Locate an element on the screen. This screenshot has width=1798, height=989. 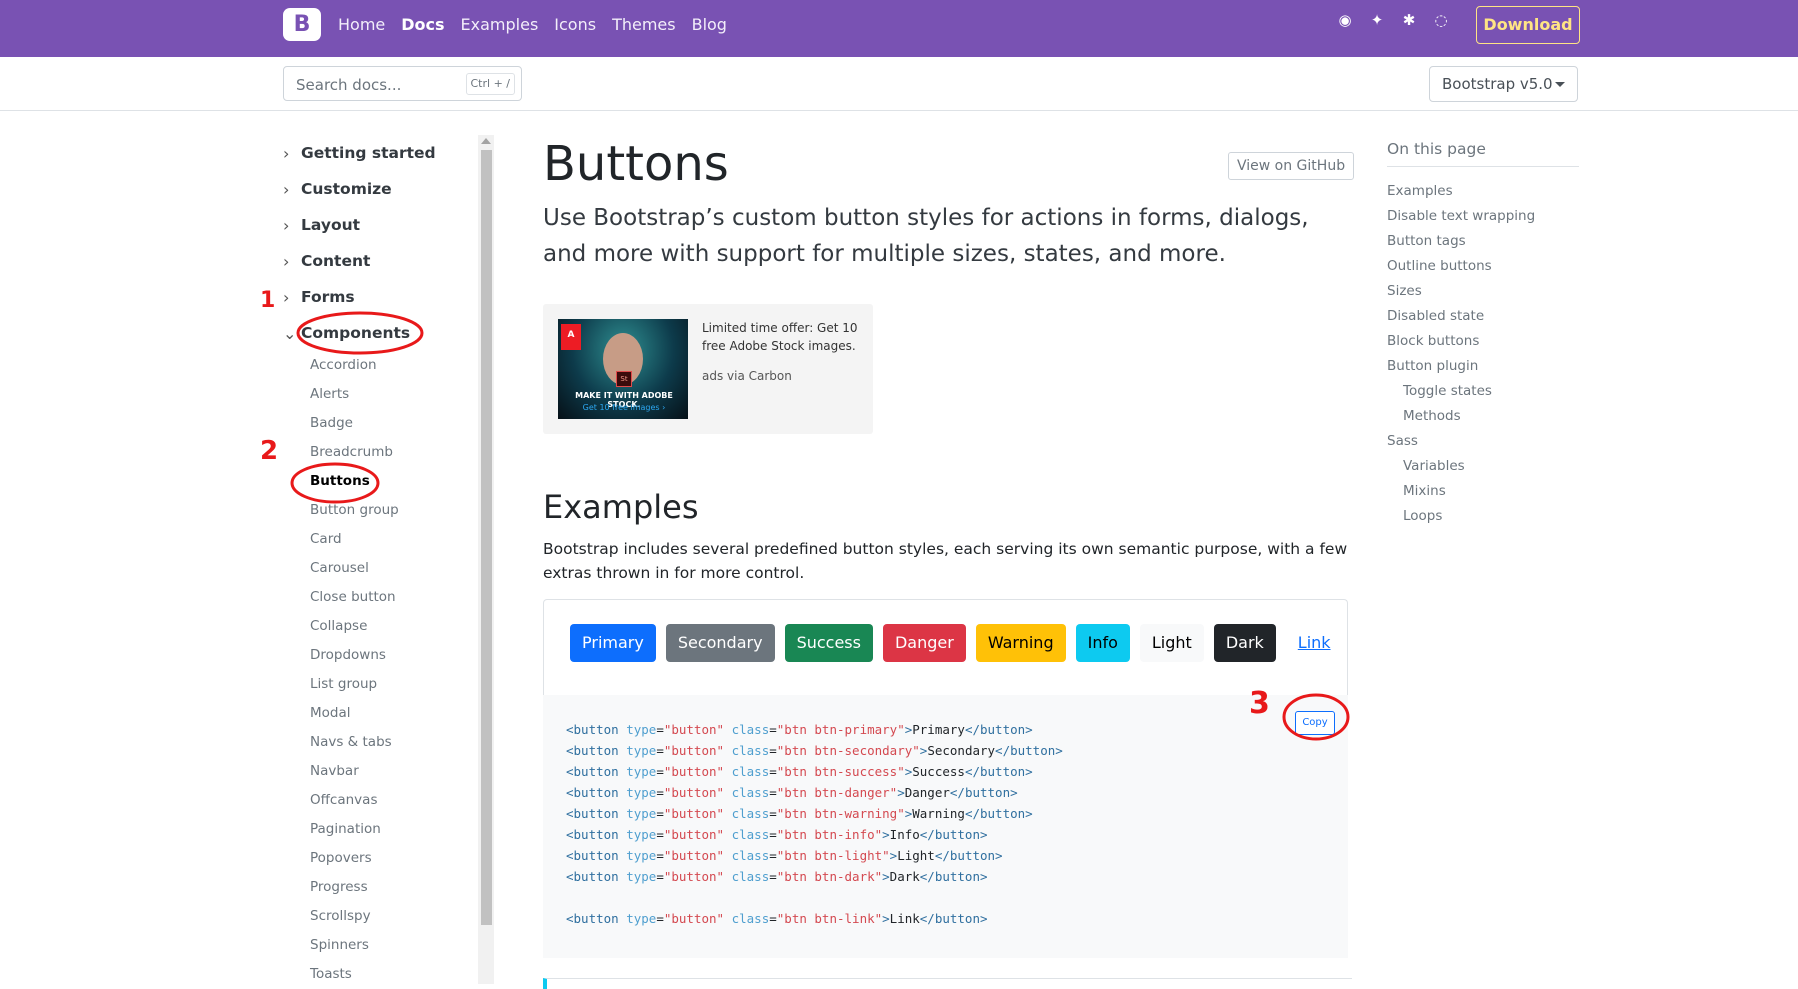
toc-item-outline-buttons: Outline buttons is located at coordinates (1483, 266).